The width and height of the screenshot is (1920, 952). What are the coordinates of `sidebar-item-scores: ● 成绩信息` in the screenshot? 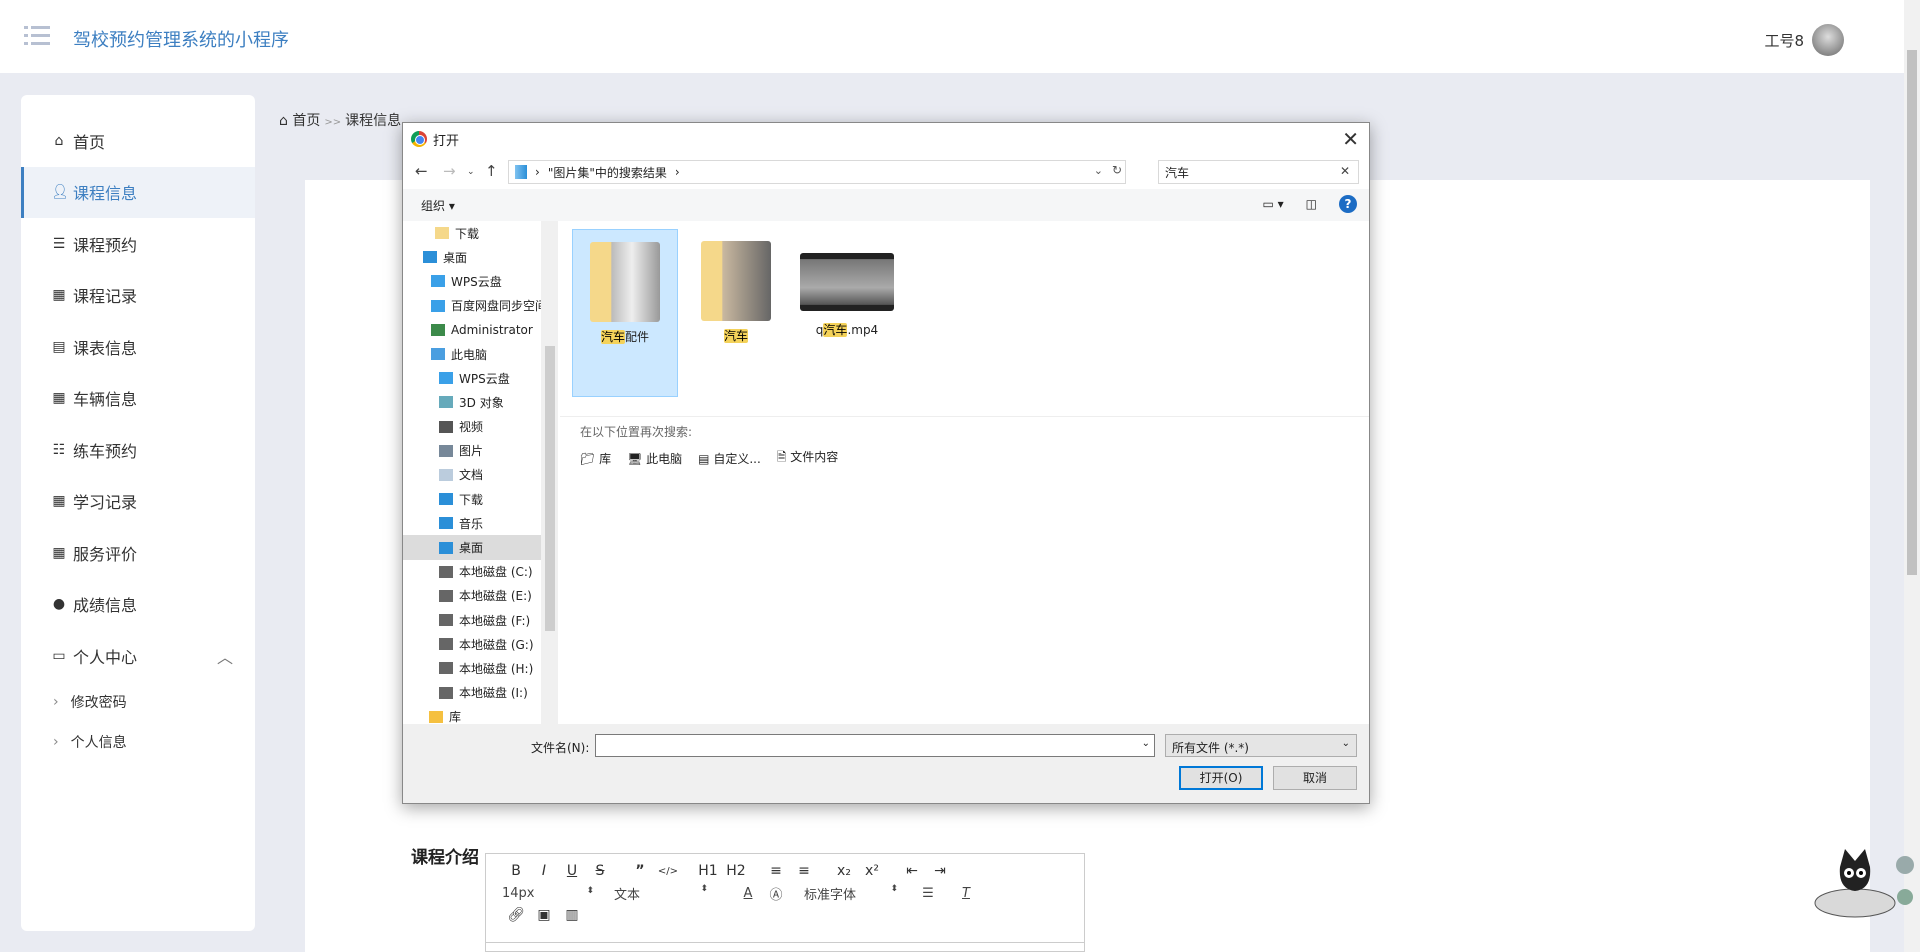 It's located at (138, 605).